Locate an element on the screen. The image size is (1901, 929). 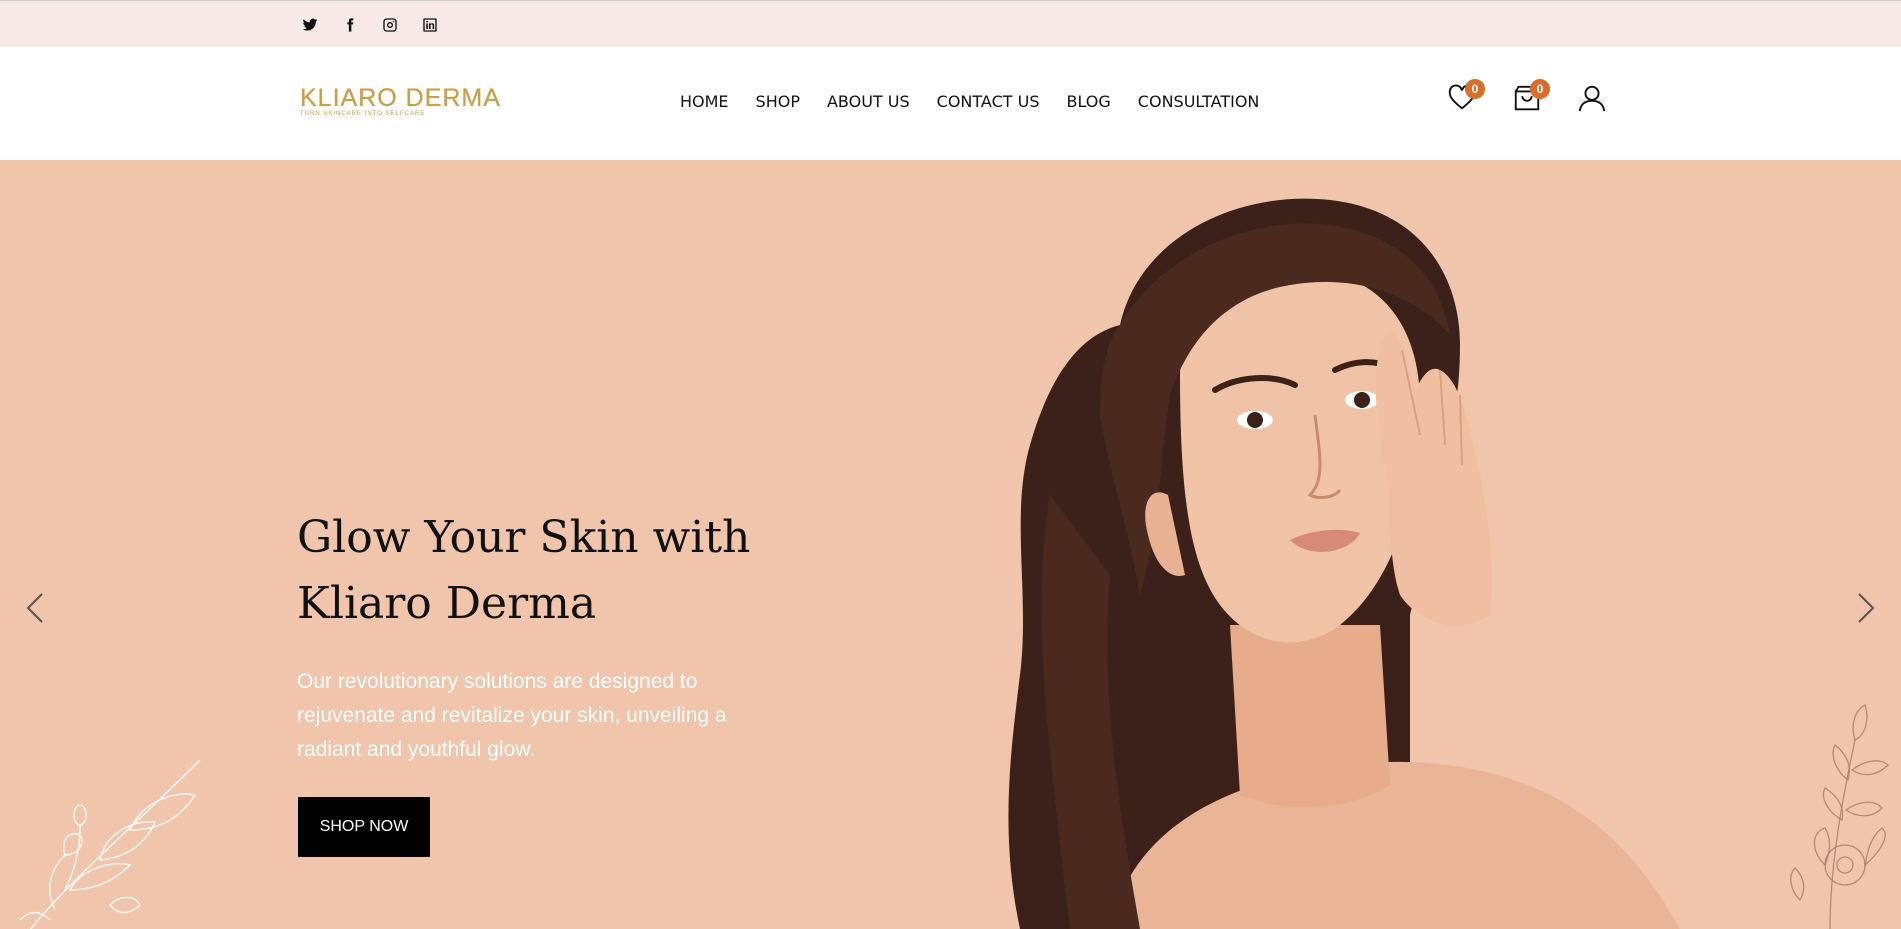
nav-shop: SHOP is located at coordinates (778, 102).